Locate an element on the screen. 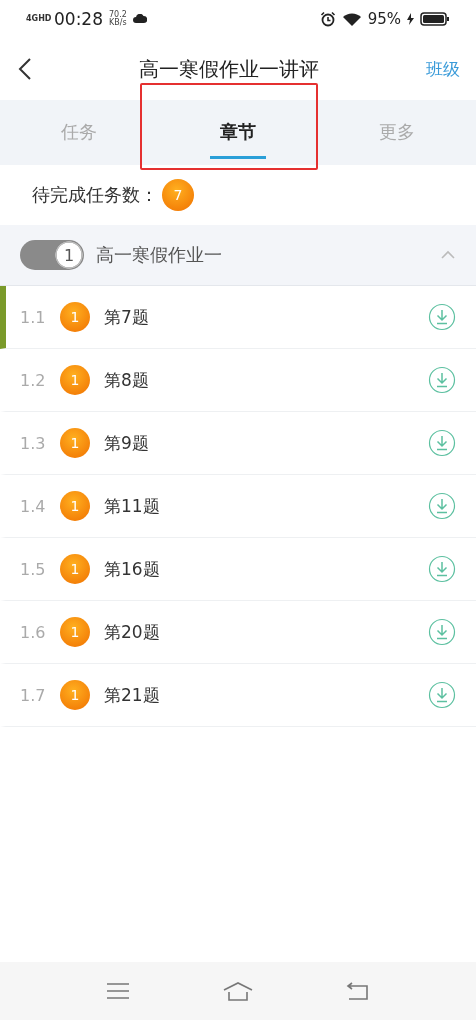  lesson-row: 1.4 1 第11题 is located at coordinates (238, 506).